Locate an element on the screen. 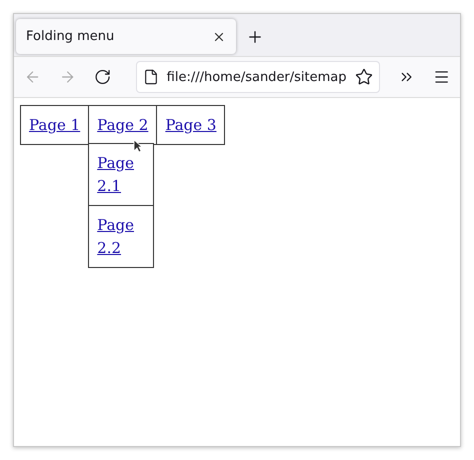 The width and height of the screenshot is (474, 460). menu-item: Page 3 is located at coordinates (191, 125).